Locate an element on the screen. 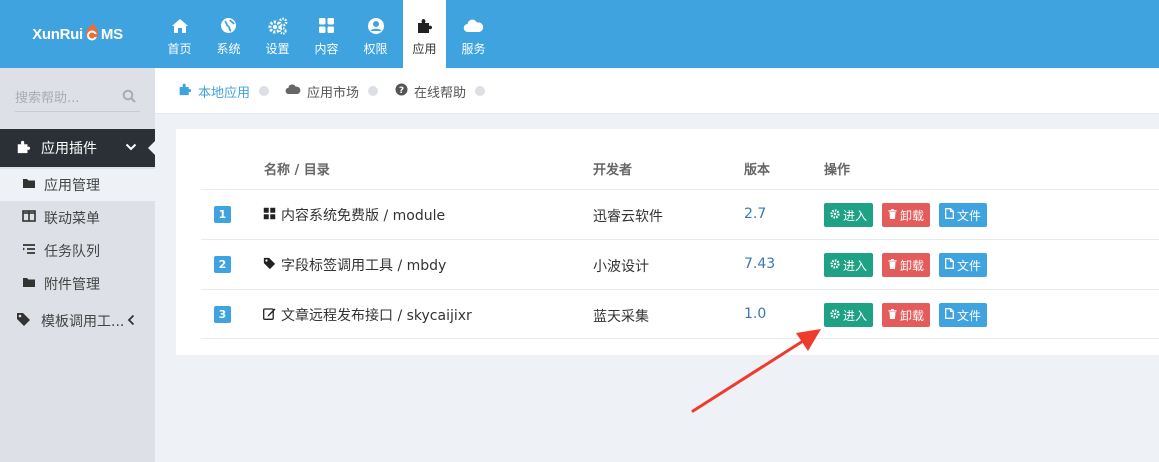 The image size is (1159, 462). app-developer: 蓝天采集 is located at coordinates (621, 317).